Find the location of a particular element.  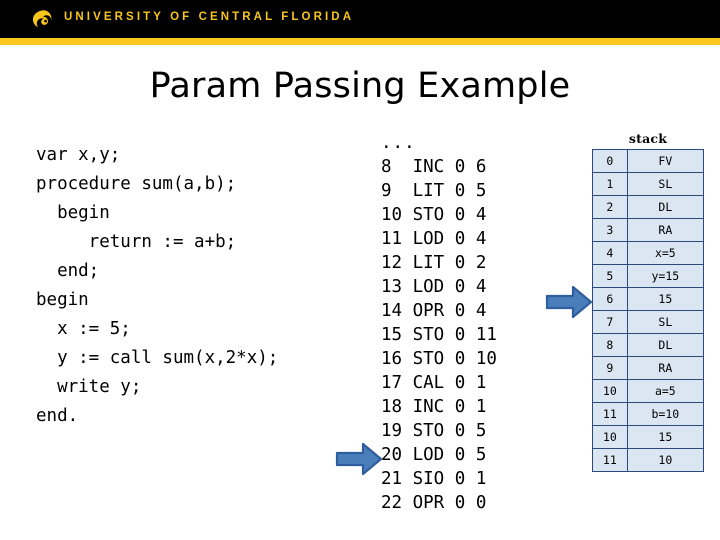

stack-index-cell: 9 is located at coordinates (610, 368).